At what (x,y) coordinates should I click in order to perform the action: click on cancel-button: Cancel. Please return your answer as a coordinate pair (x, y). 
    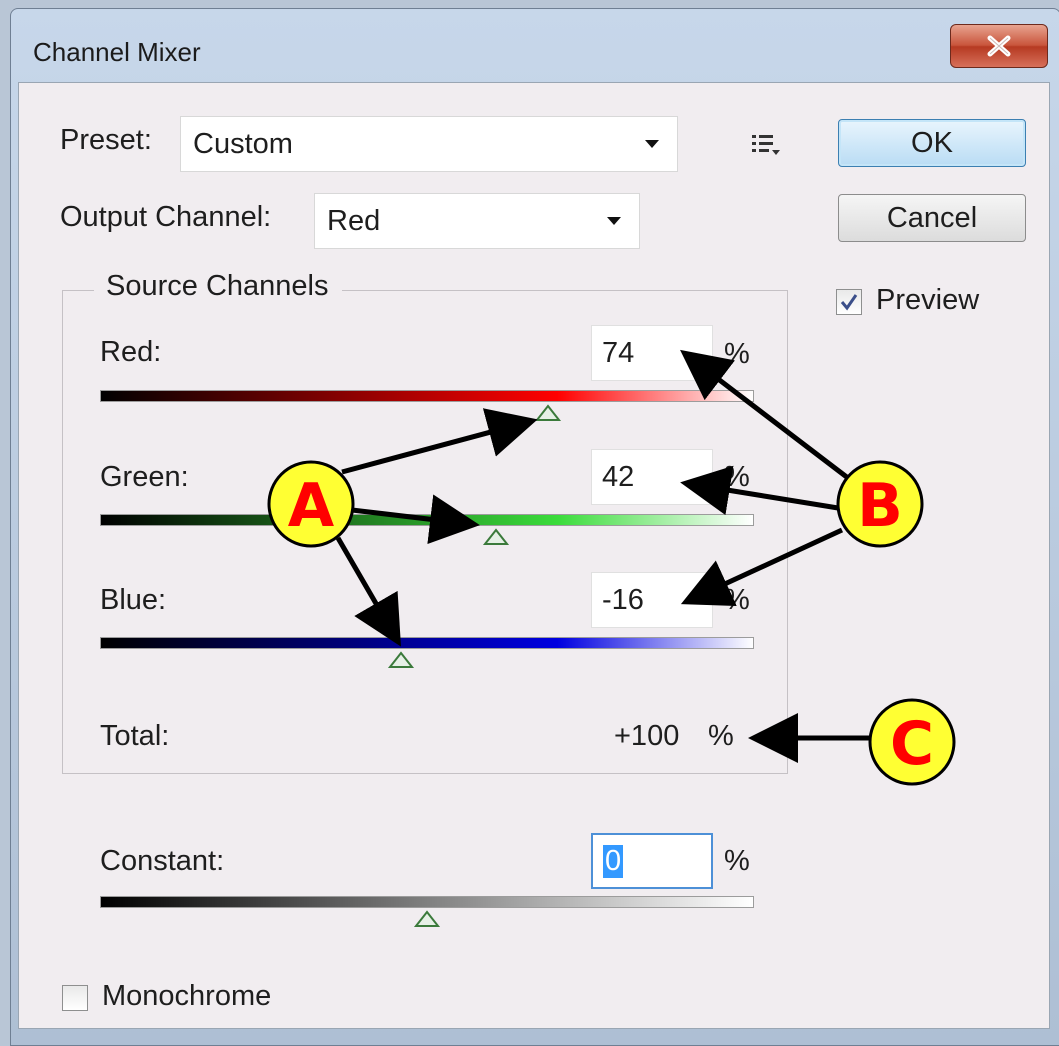
    Looking at the image, I should click on (932, 218).